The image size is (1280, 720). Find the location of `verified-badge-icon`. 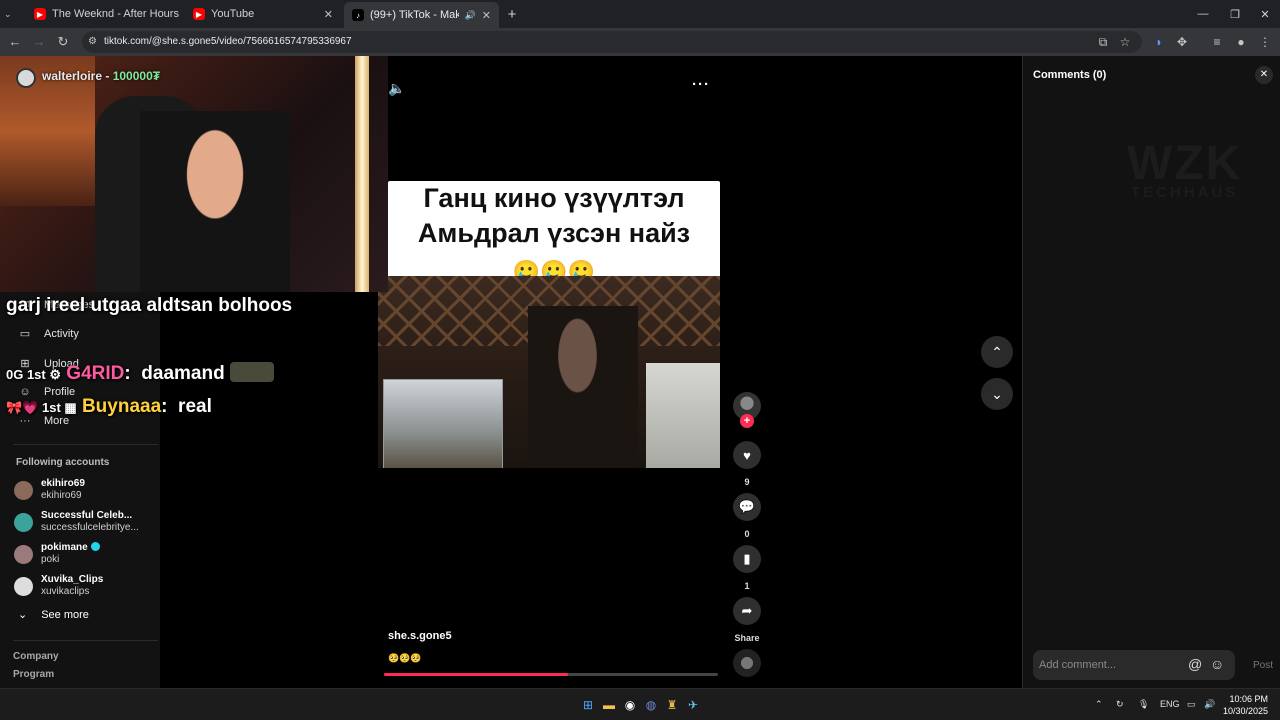

verified-badge-icon is located at coordinates (95, 546).